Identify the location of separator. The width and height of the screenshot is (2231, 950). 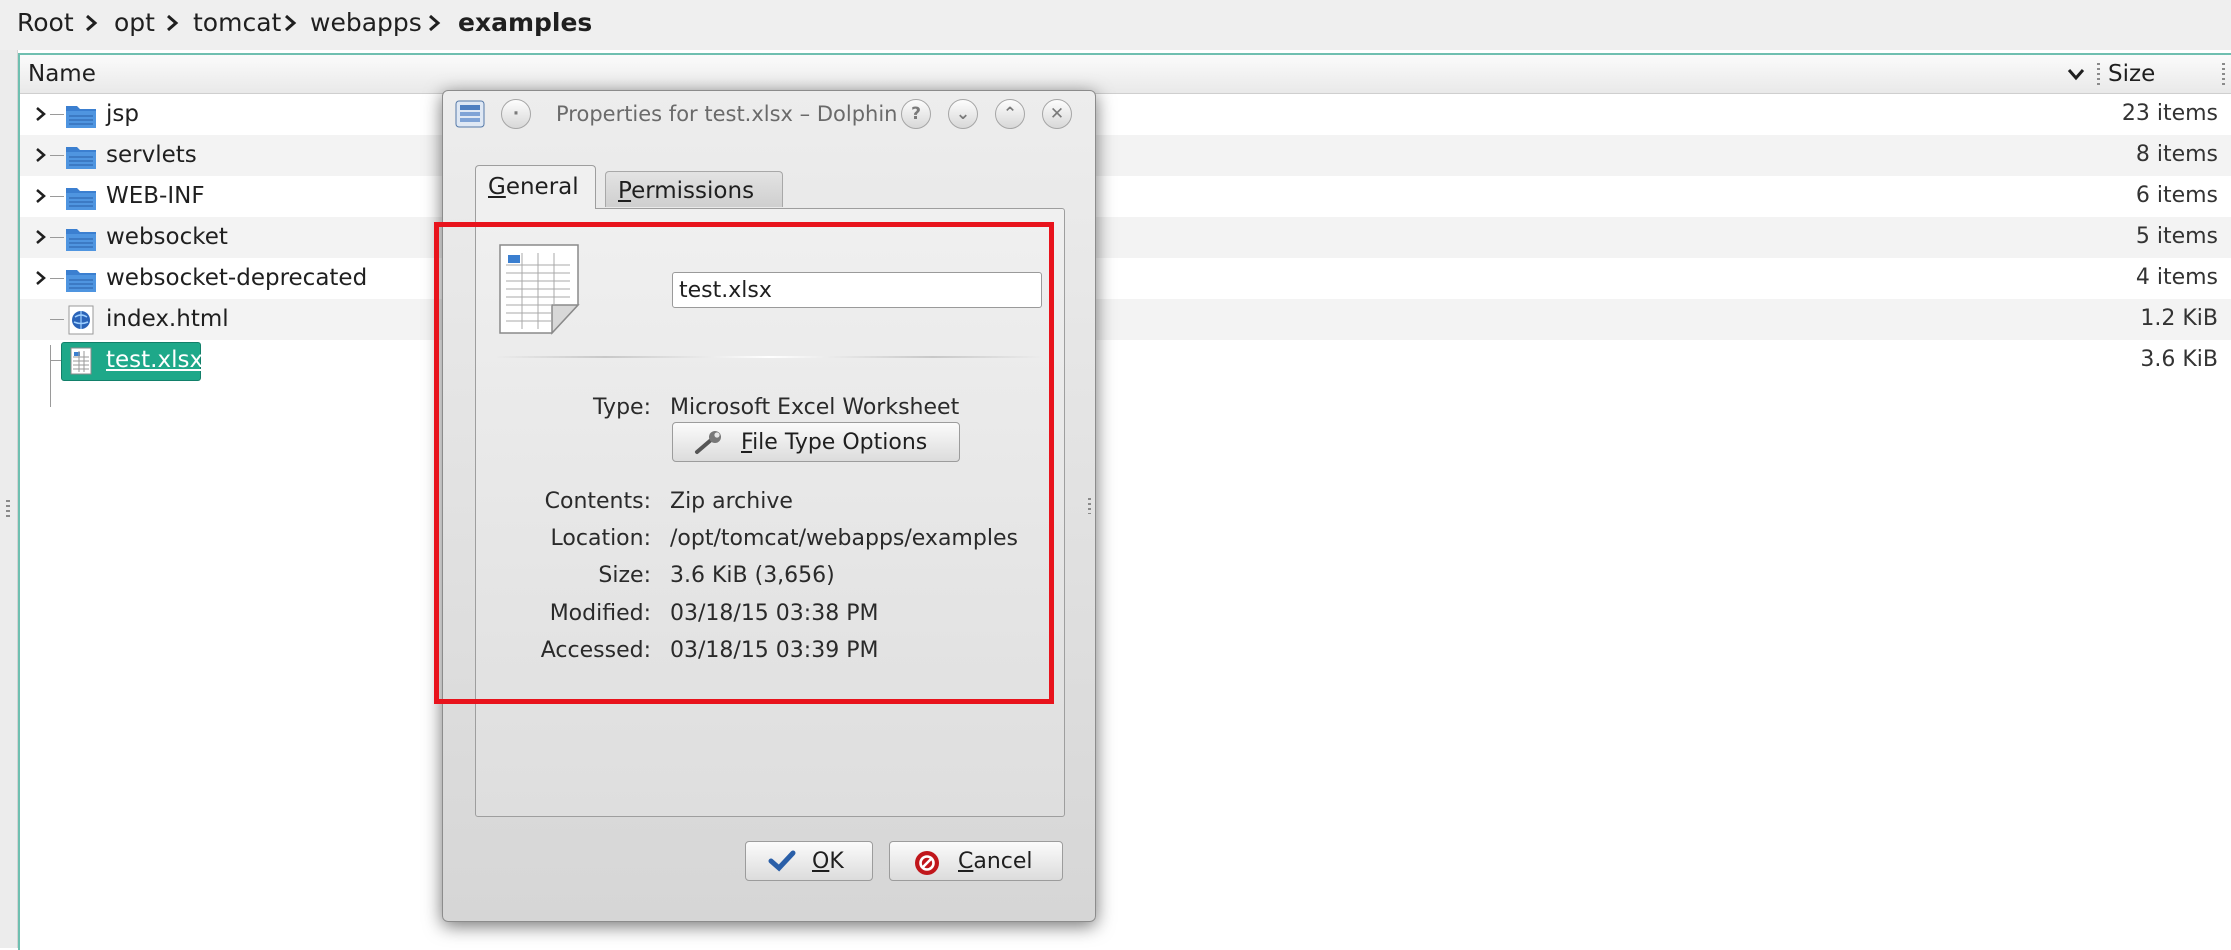
(769, 357).